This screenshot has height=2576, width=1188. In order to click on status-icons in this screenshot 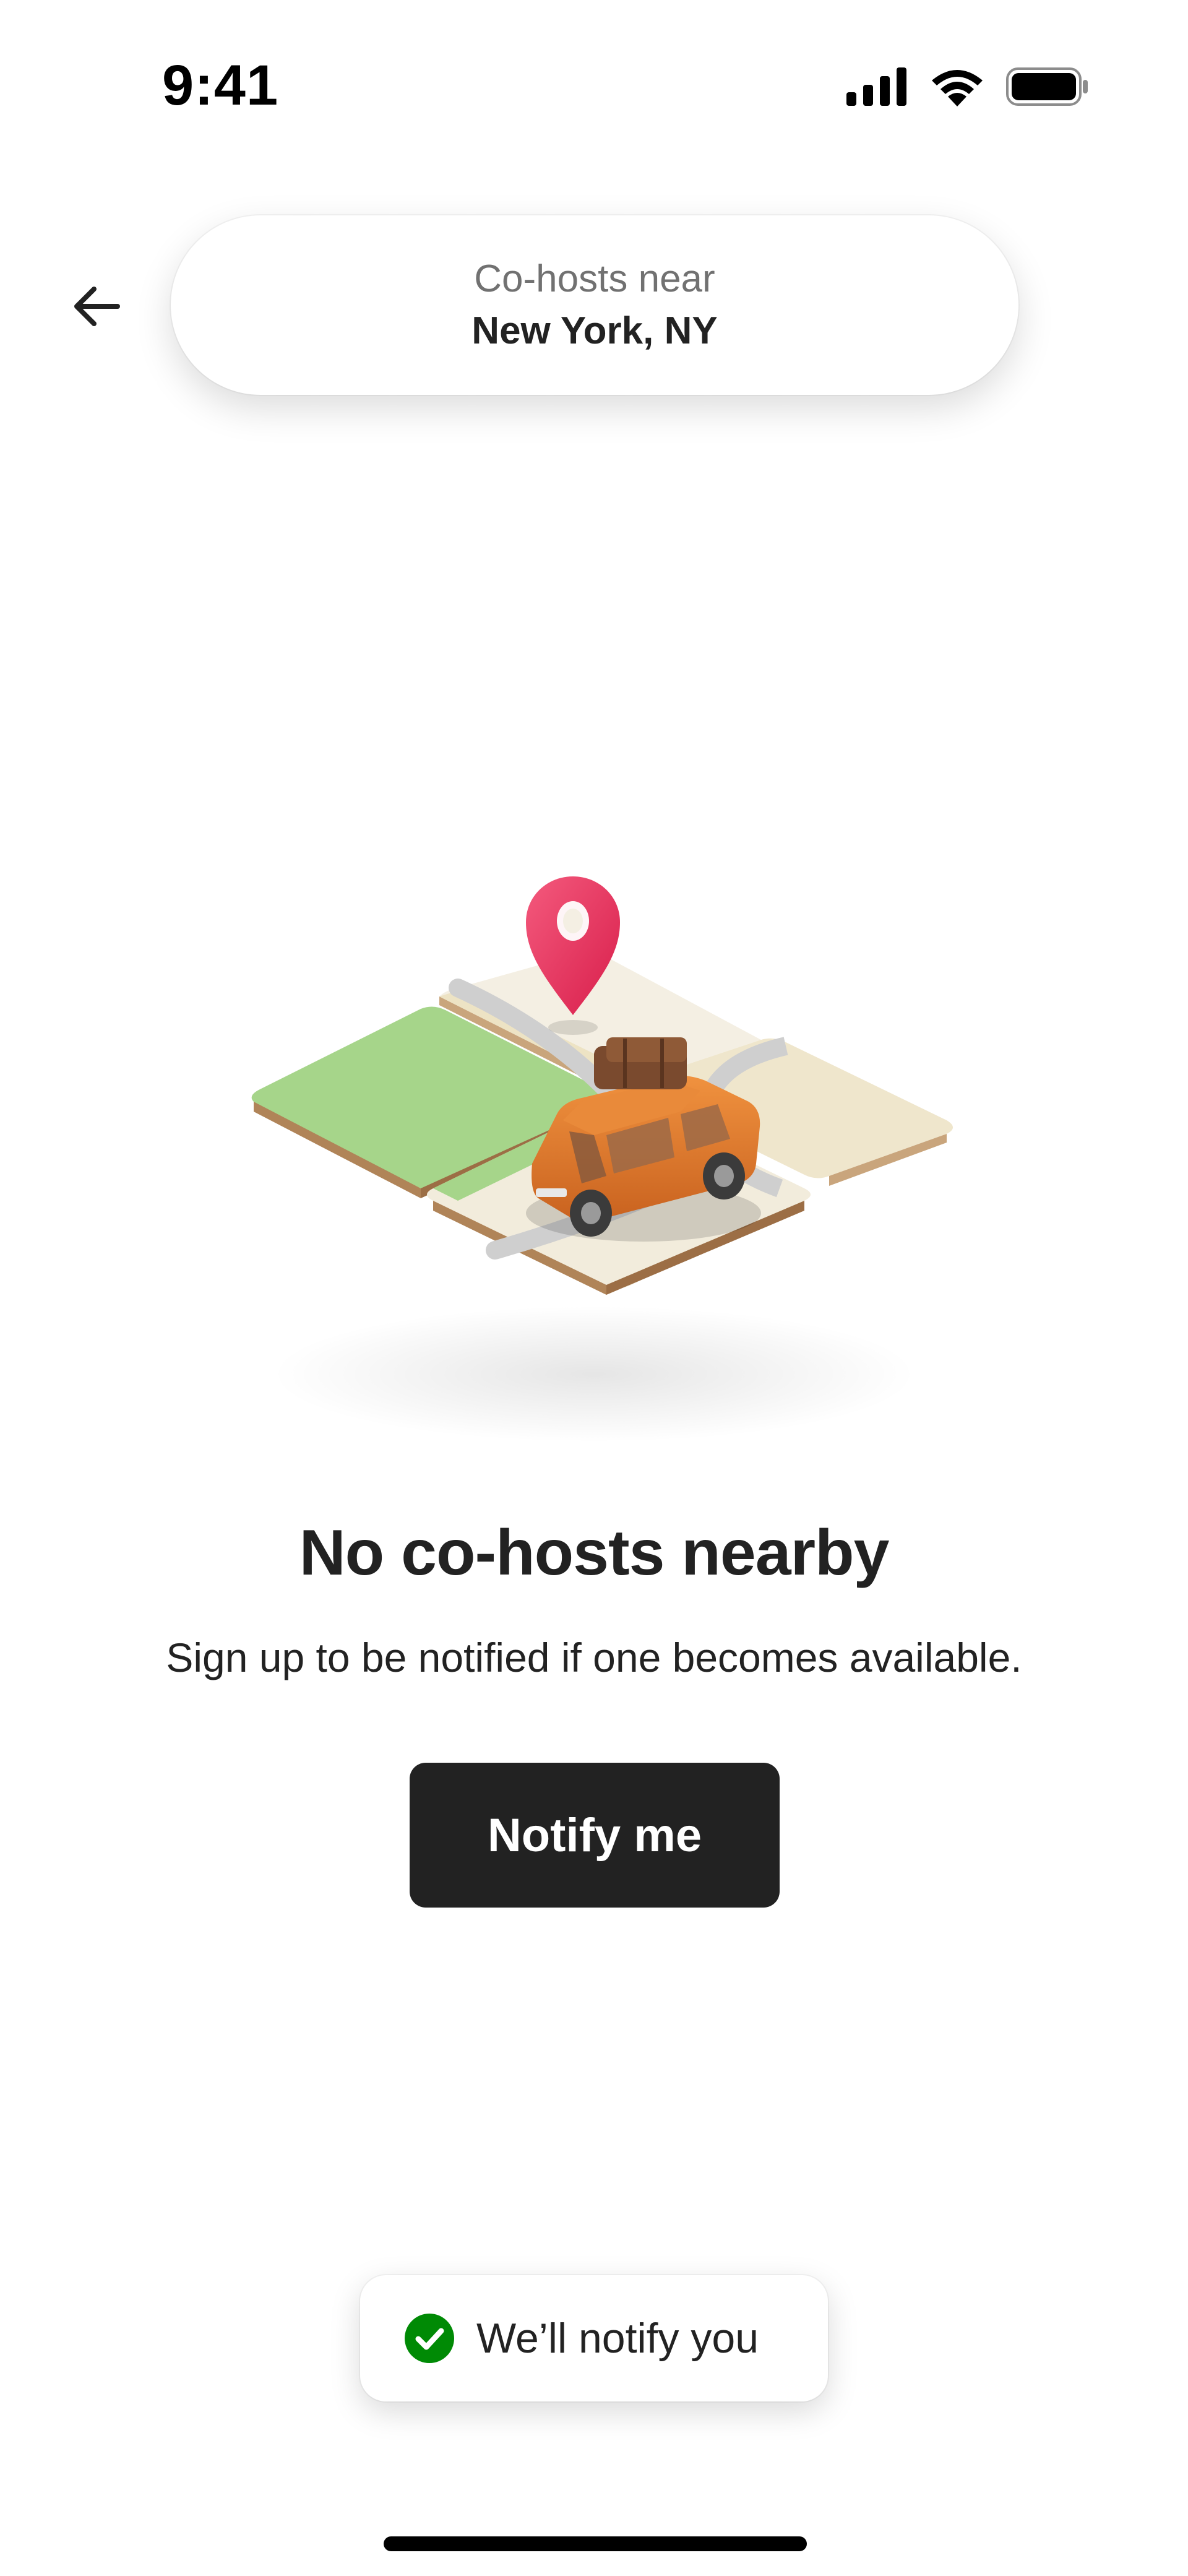, I will do `click(967, 86)`.